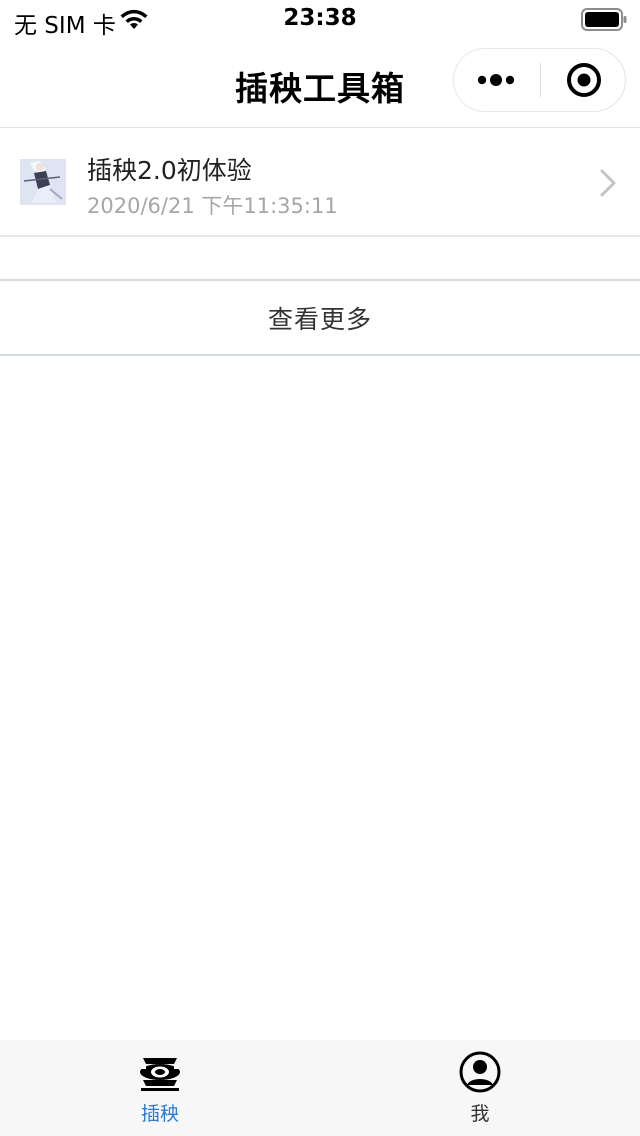 This screenshot has height=1136, width=640. What do you see at coordinates (320, 317) in the screenshot?
I see `view-more-button: 查看更多` at bounding box center [320, 317].